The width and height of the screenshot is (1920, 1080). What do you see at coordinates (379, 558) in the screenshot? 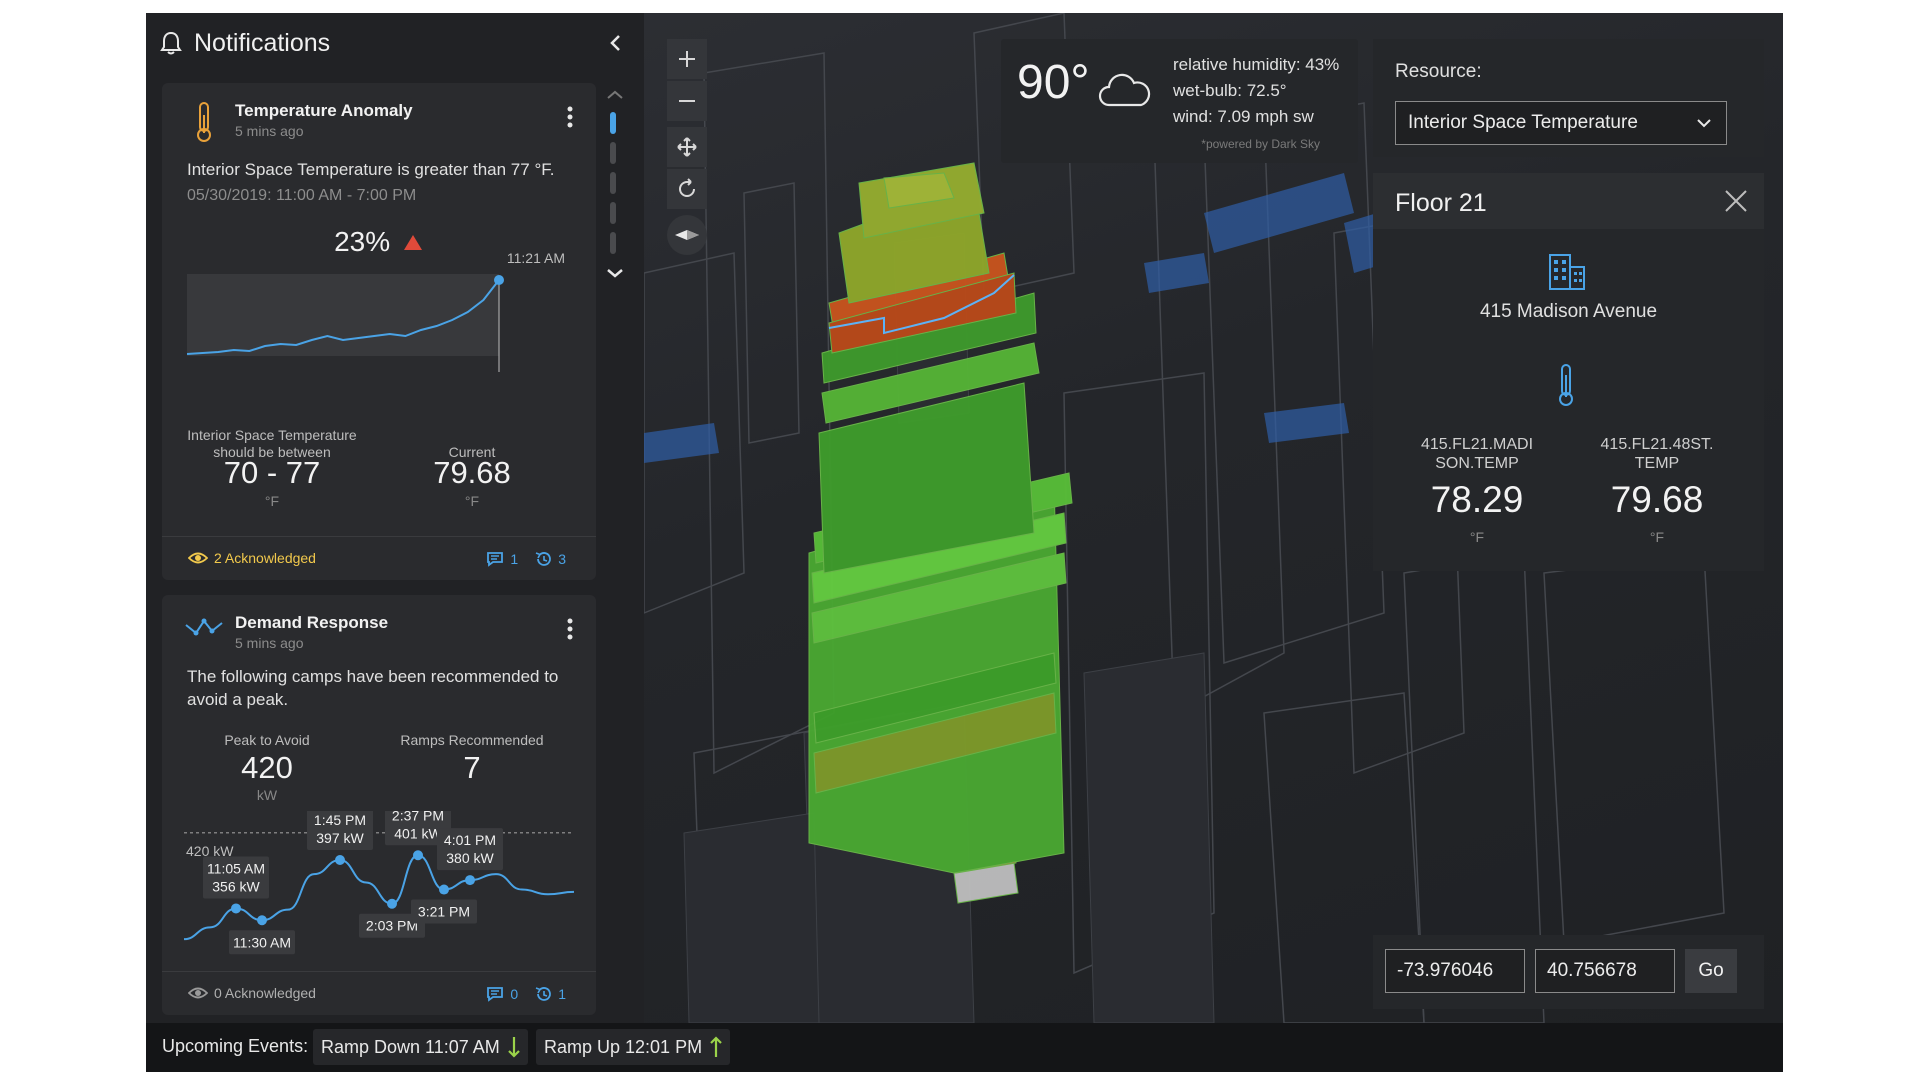
I see `card-footer: 2 Acknowledged 1 3` at bounding box center [379, 558].